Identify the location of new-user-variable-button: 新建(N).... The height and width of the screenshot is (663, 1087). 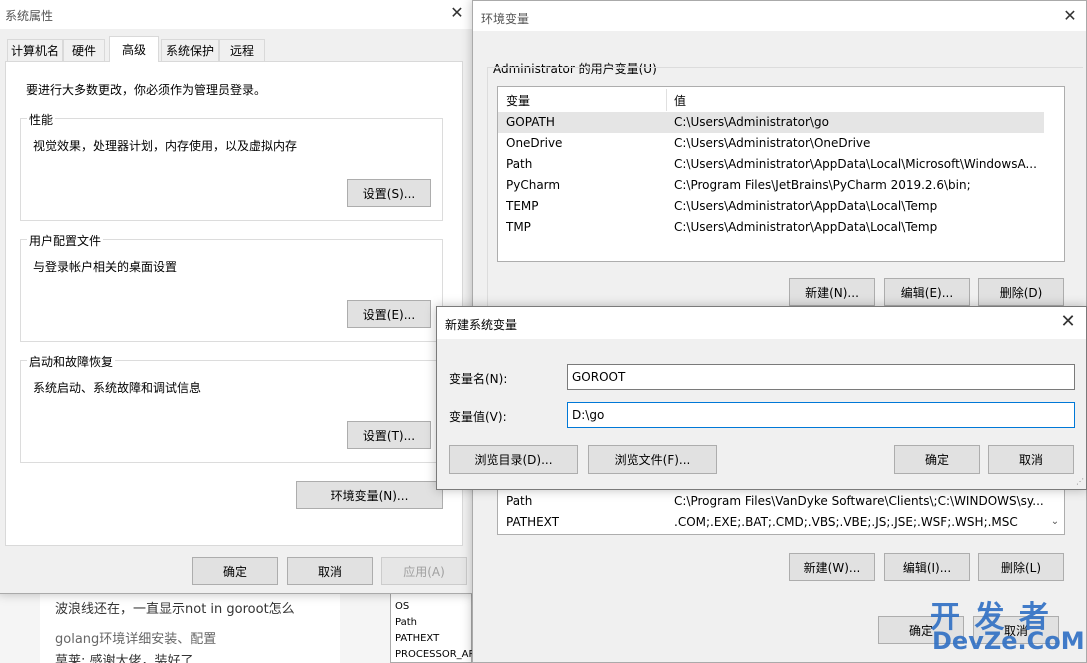
(832, 292).